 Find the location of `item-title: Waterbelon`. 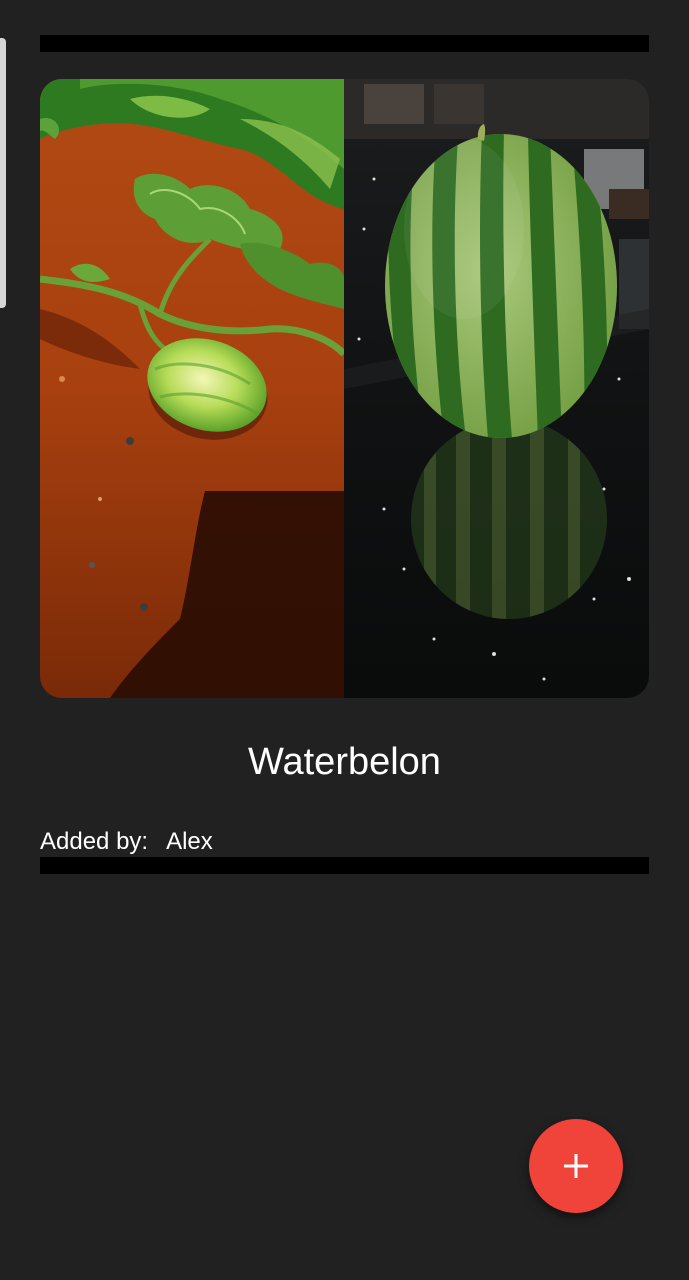

item-title: Waterbelon is located at coordinates (344, 762).